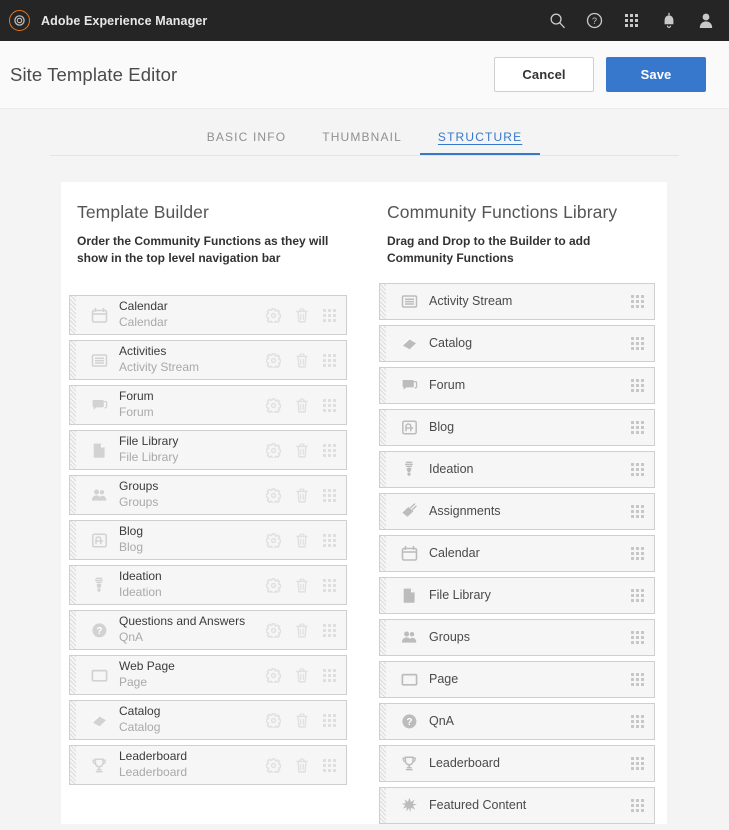  I want to click on library-row: Calendar, so click(517, 554).